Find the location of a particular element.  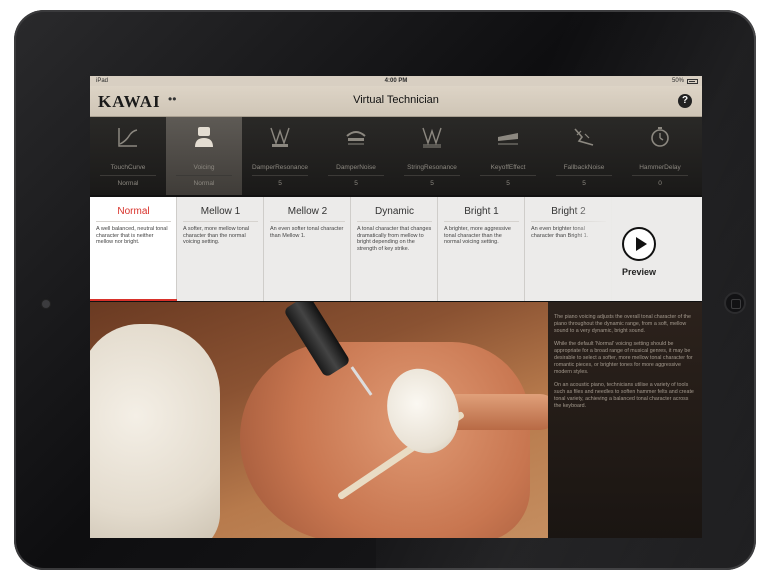

hammer-felt-image is located at coordinates (155, 431).